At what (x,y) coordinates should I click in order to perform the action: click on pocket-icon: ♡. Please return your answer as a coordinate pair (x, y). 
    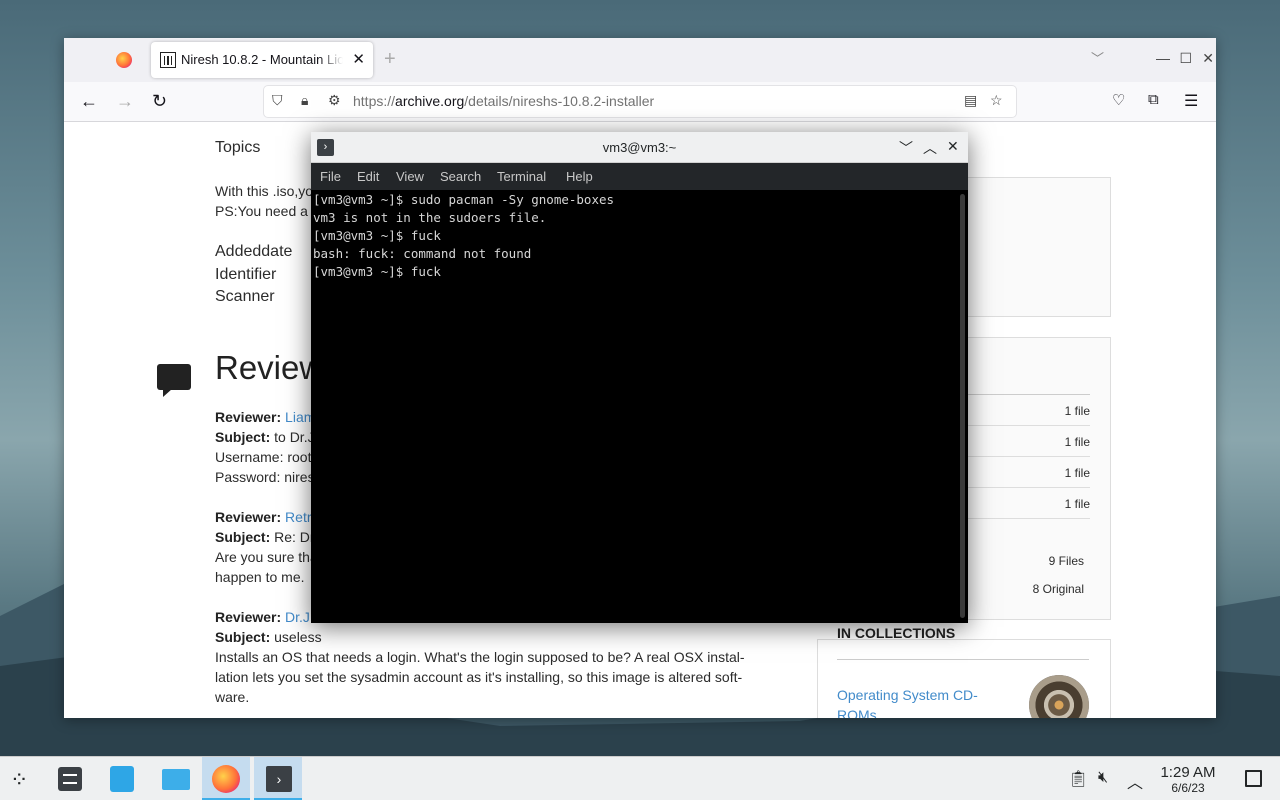
    Looking at the image, I should click on (1118, 100).